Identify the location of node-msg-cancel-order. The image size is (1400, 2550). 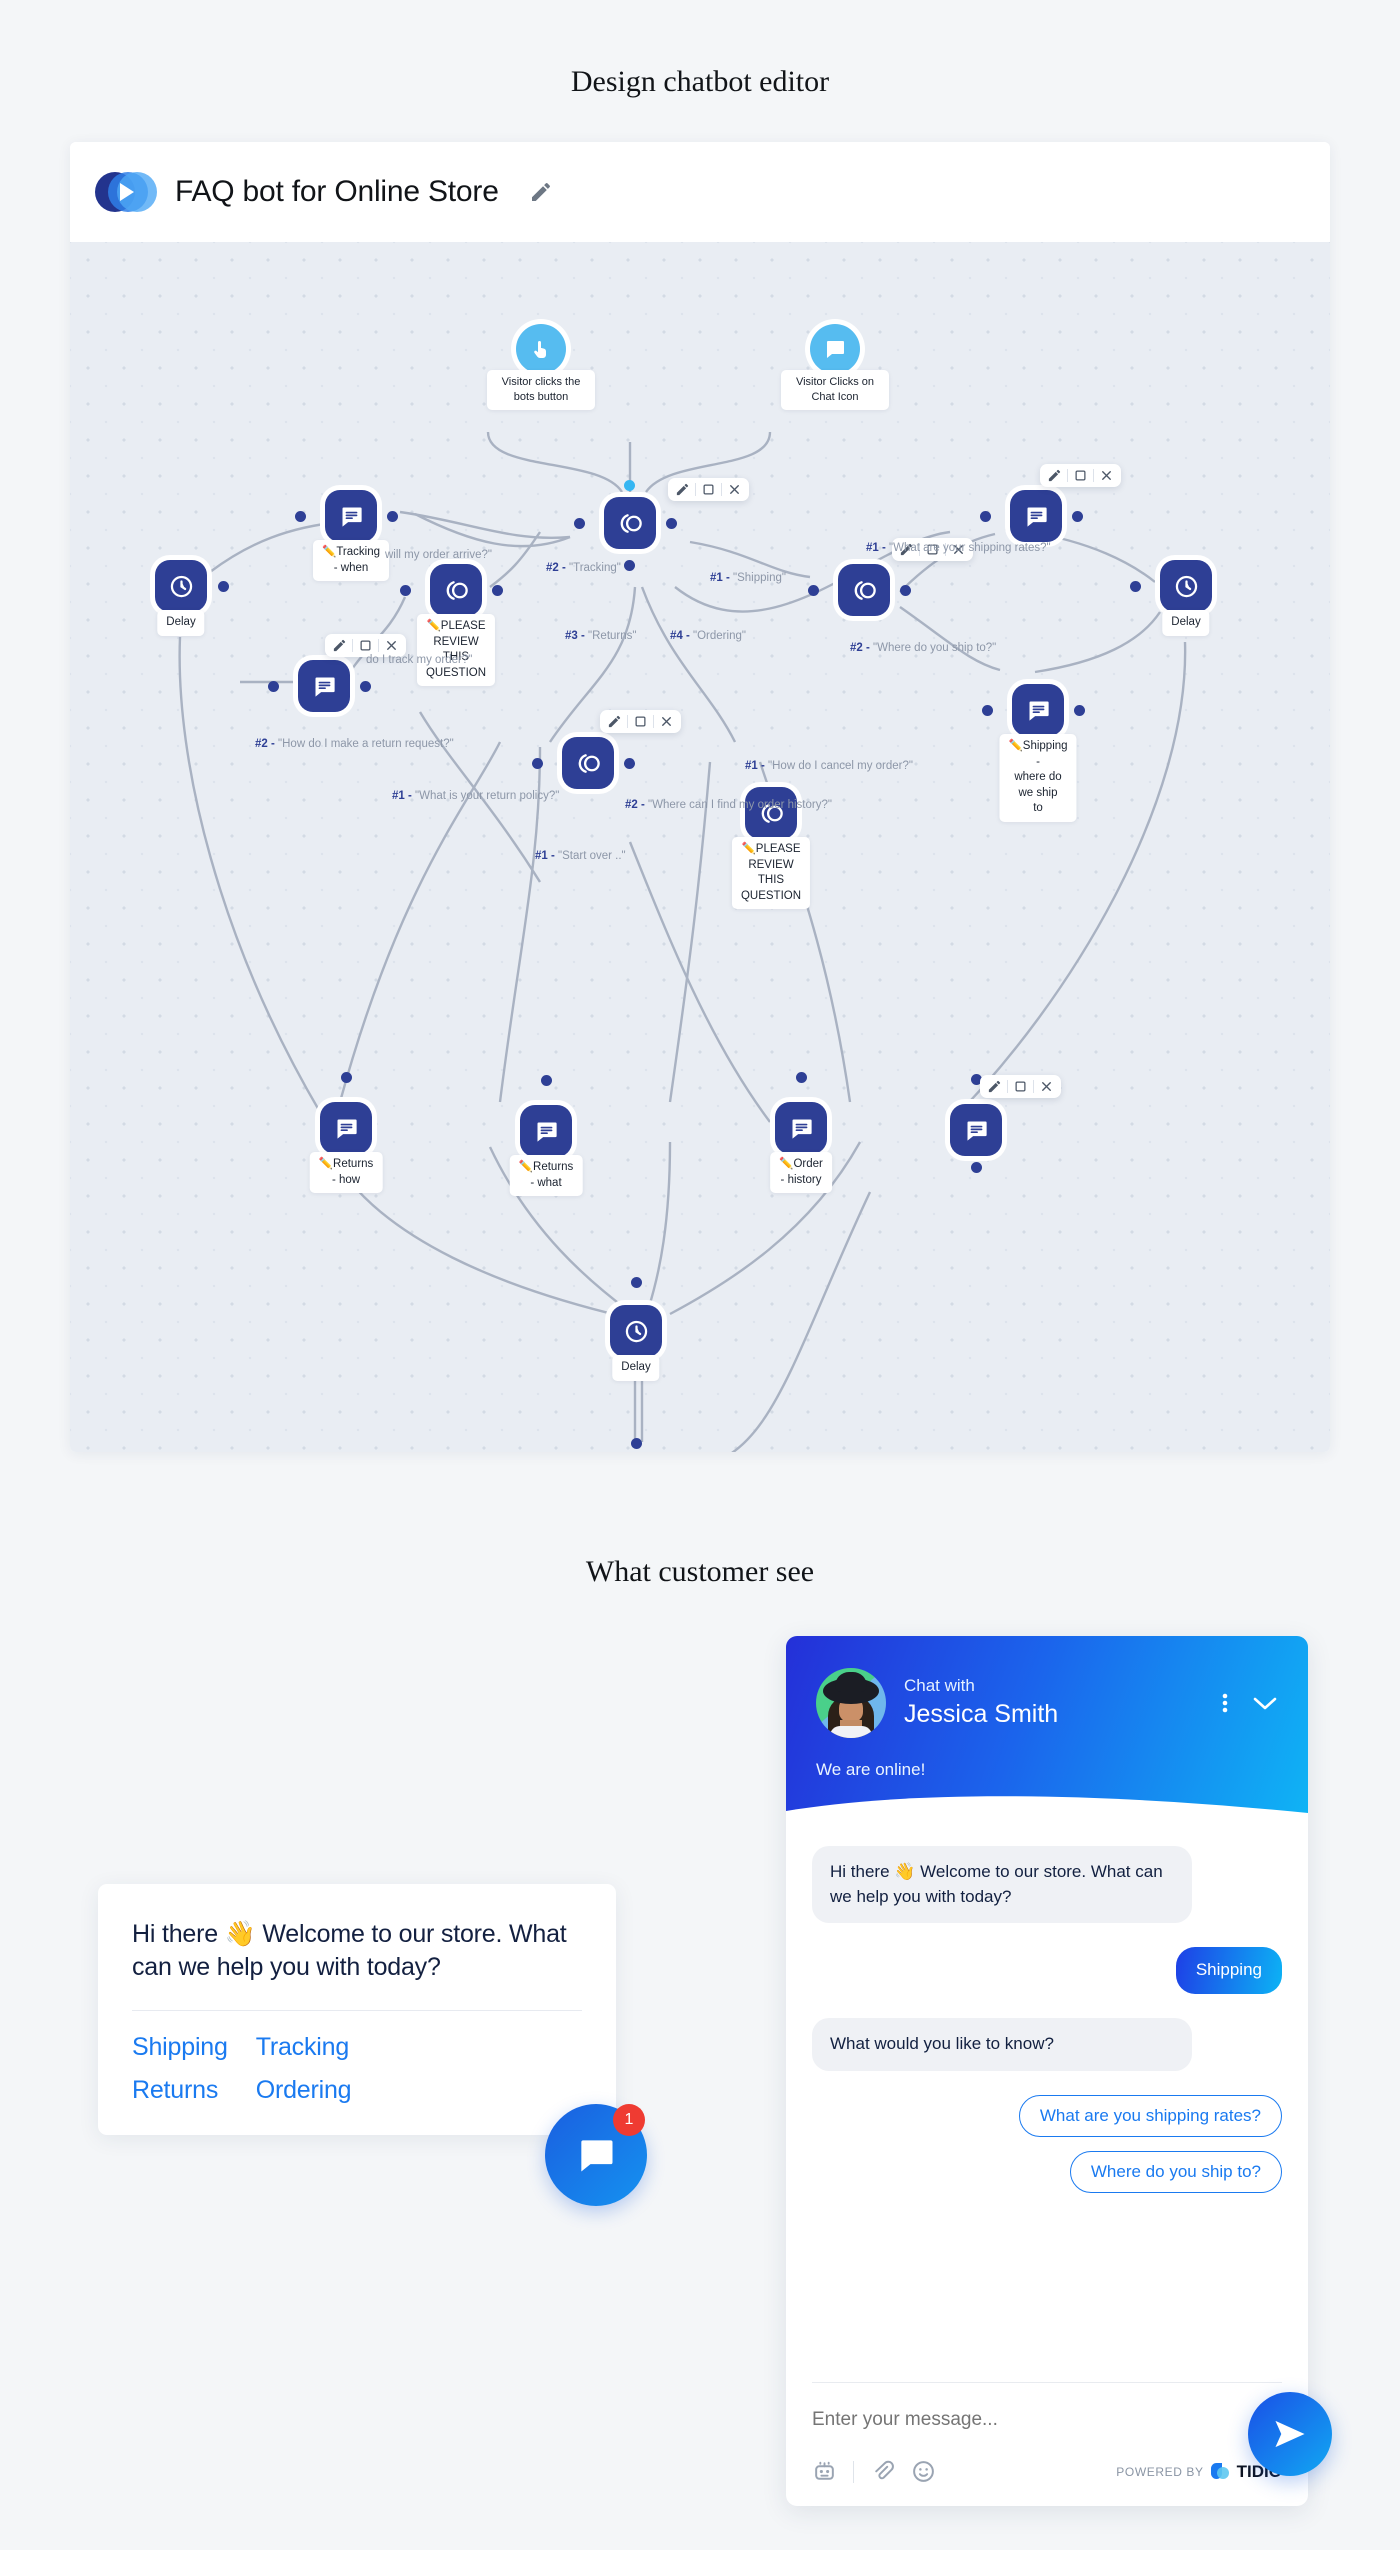
(976, 1130).